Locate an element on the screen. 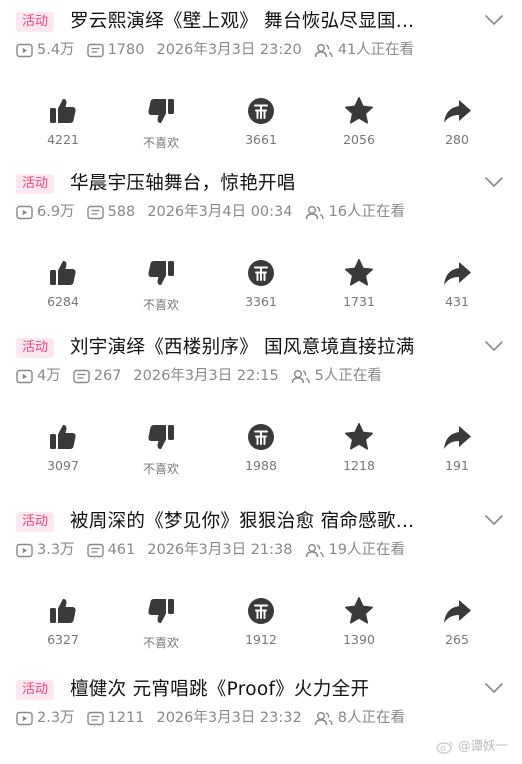 The image size is (522, 764). like-button: 6327 is located at coordinates (63, 621).